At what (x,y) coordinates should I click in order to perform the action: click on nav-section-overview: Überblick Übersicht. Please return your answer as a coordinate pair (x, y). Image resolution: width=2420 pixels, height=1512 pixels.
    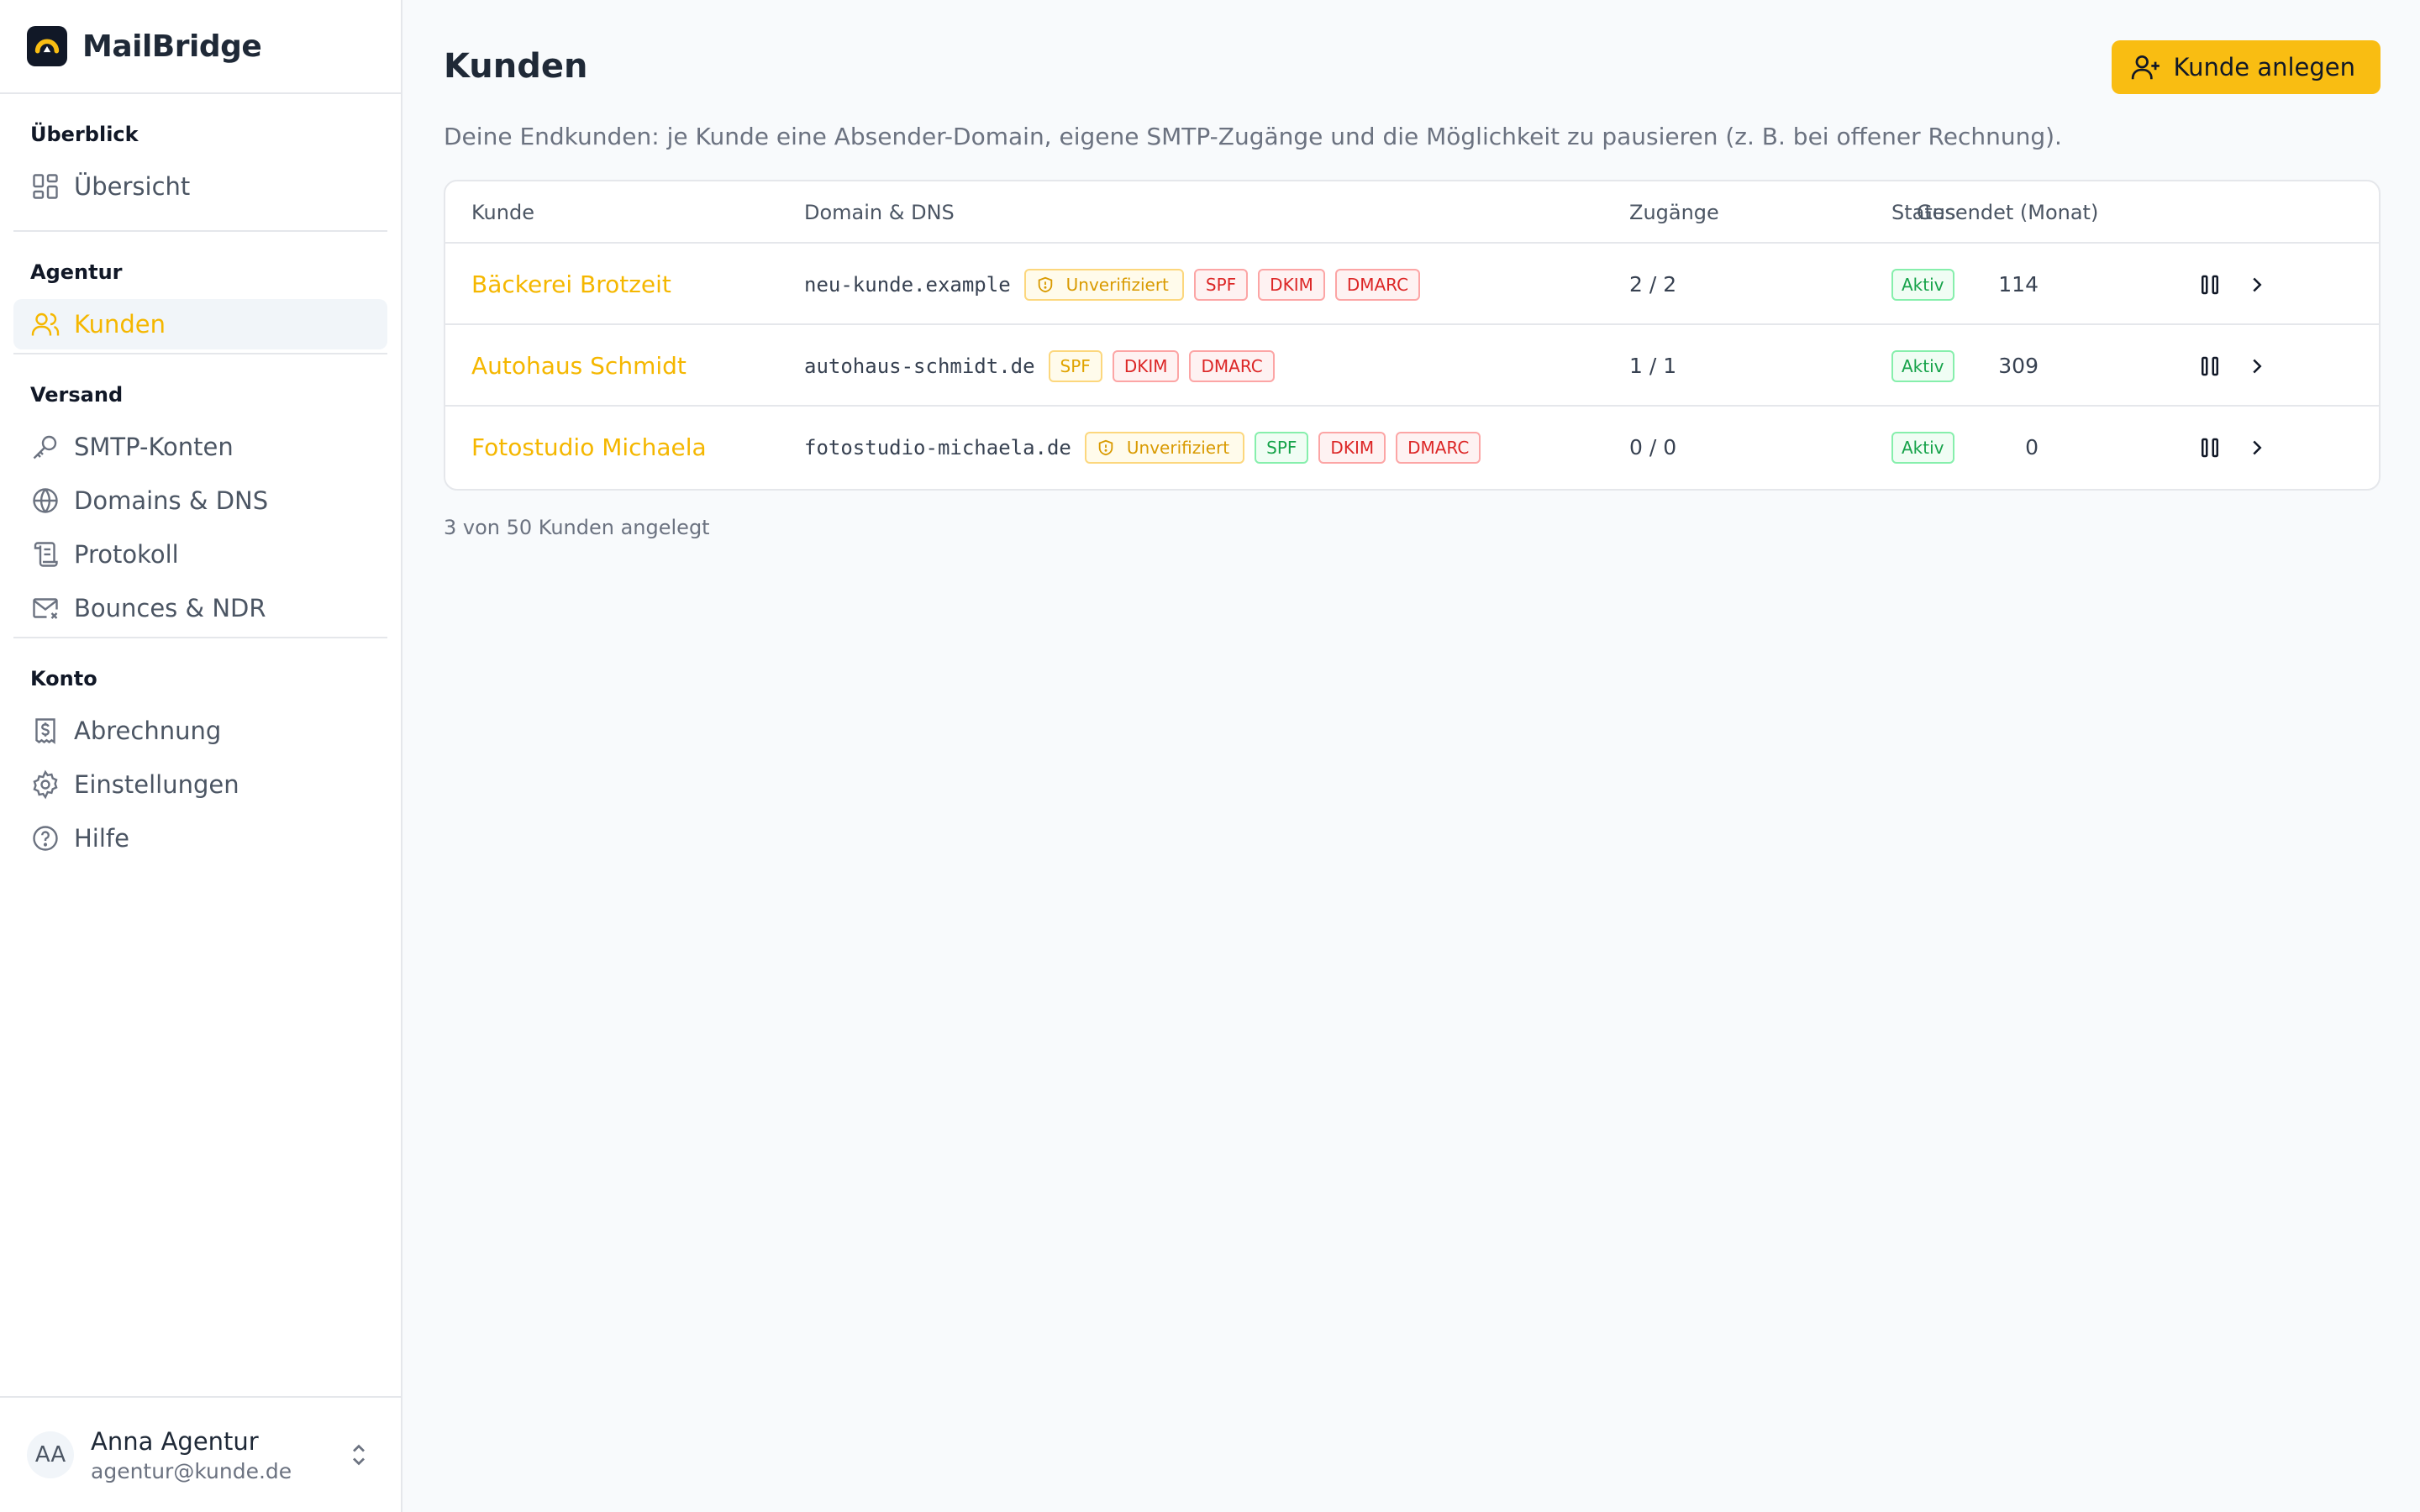
    Looking at the image, I should click on (200, 162).